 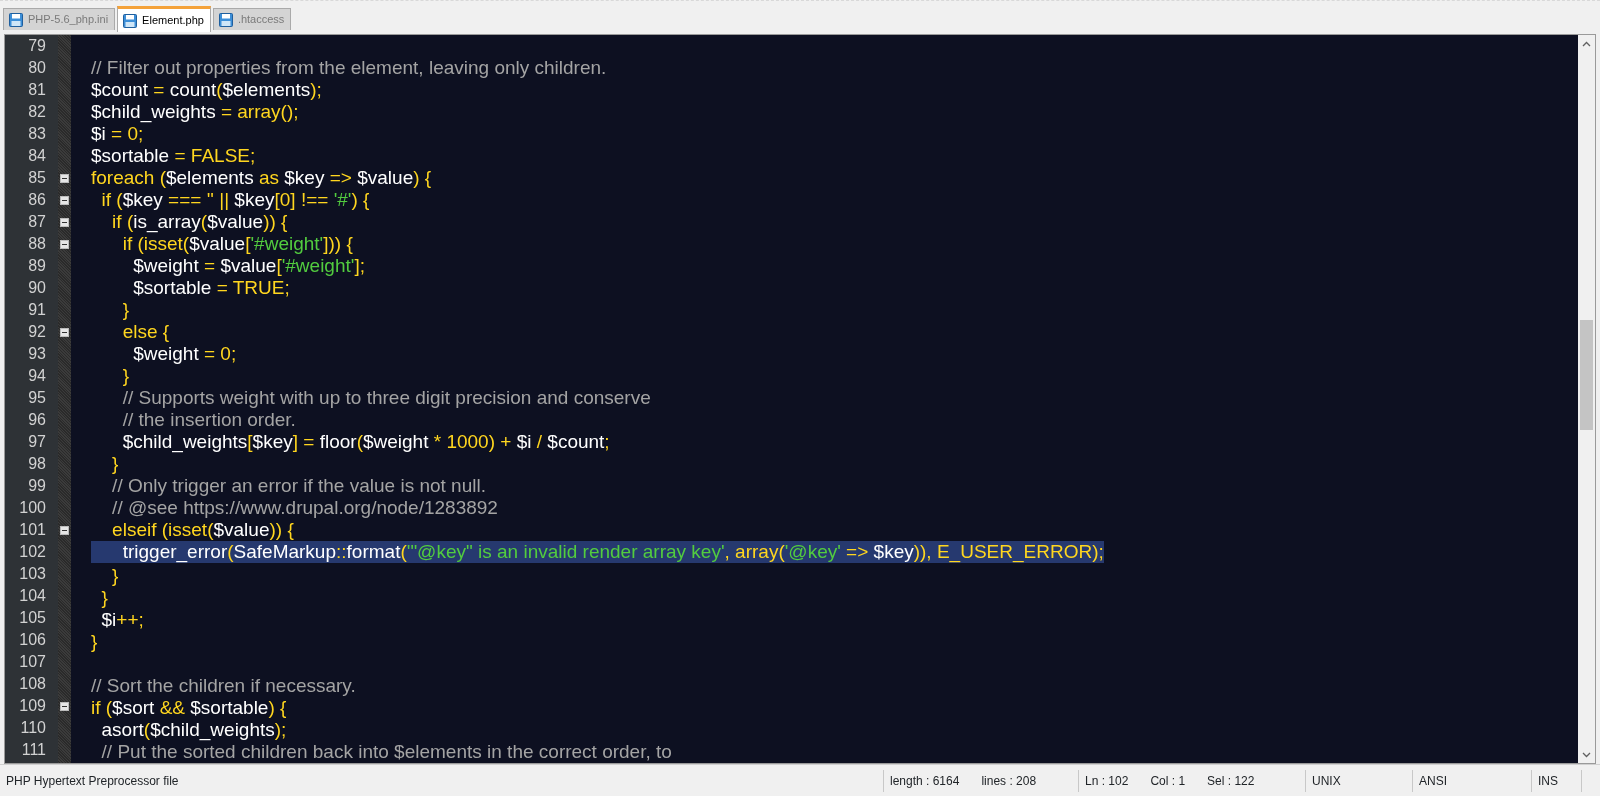 What do you see at coordinates (33, 728) in the screenshot?
I see `line-number: 110` at bounding box center [33, 728].